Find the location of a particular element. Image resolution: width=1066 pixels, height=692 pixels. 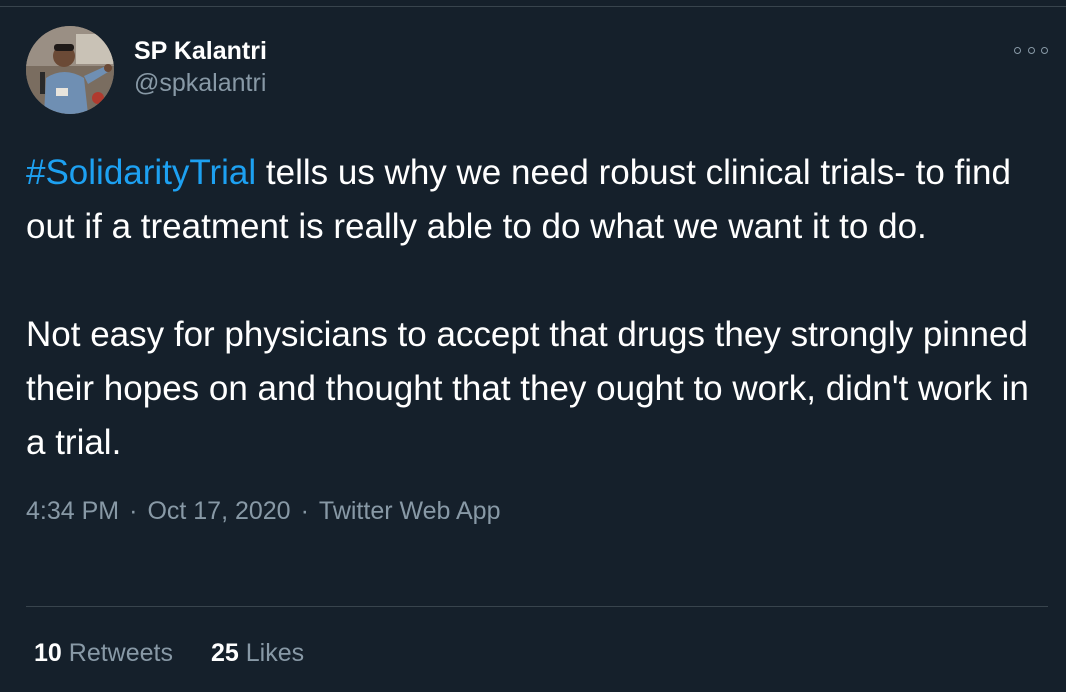

tweet-meta: 4:34 PM · Oct 17, 2020 · Twitter Web App is located at coordinates (537, 511).